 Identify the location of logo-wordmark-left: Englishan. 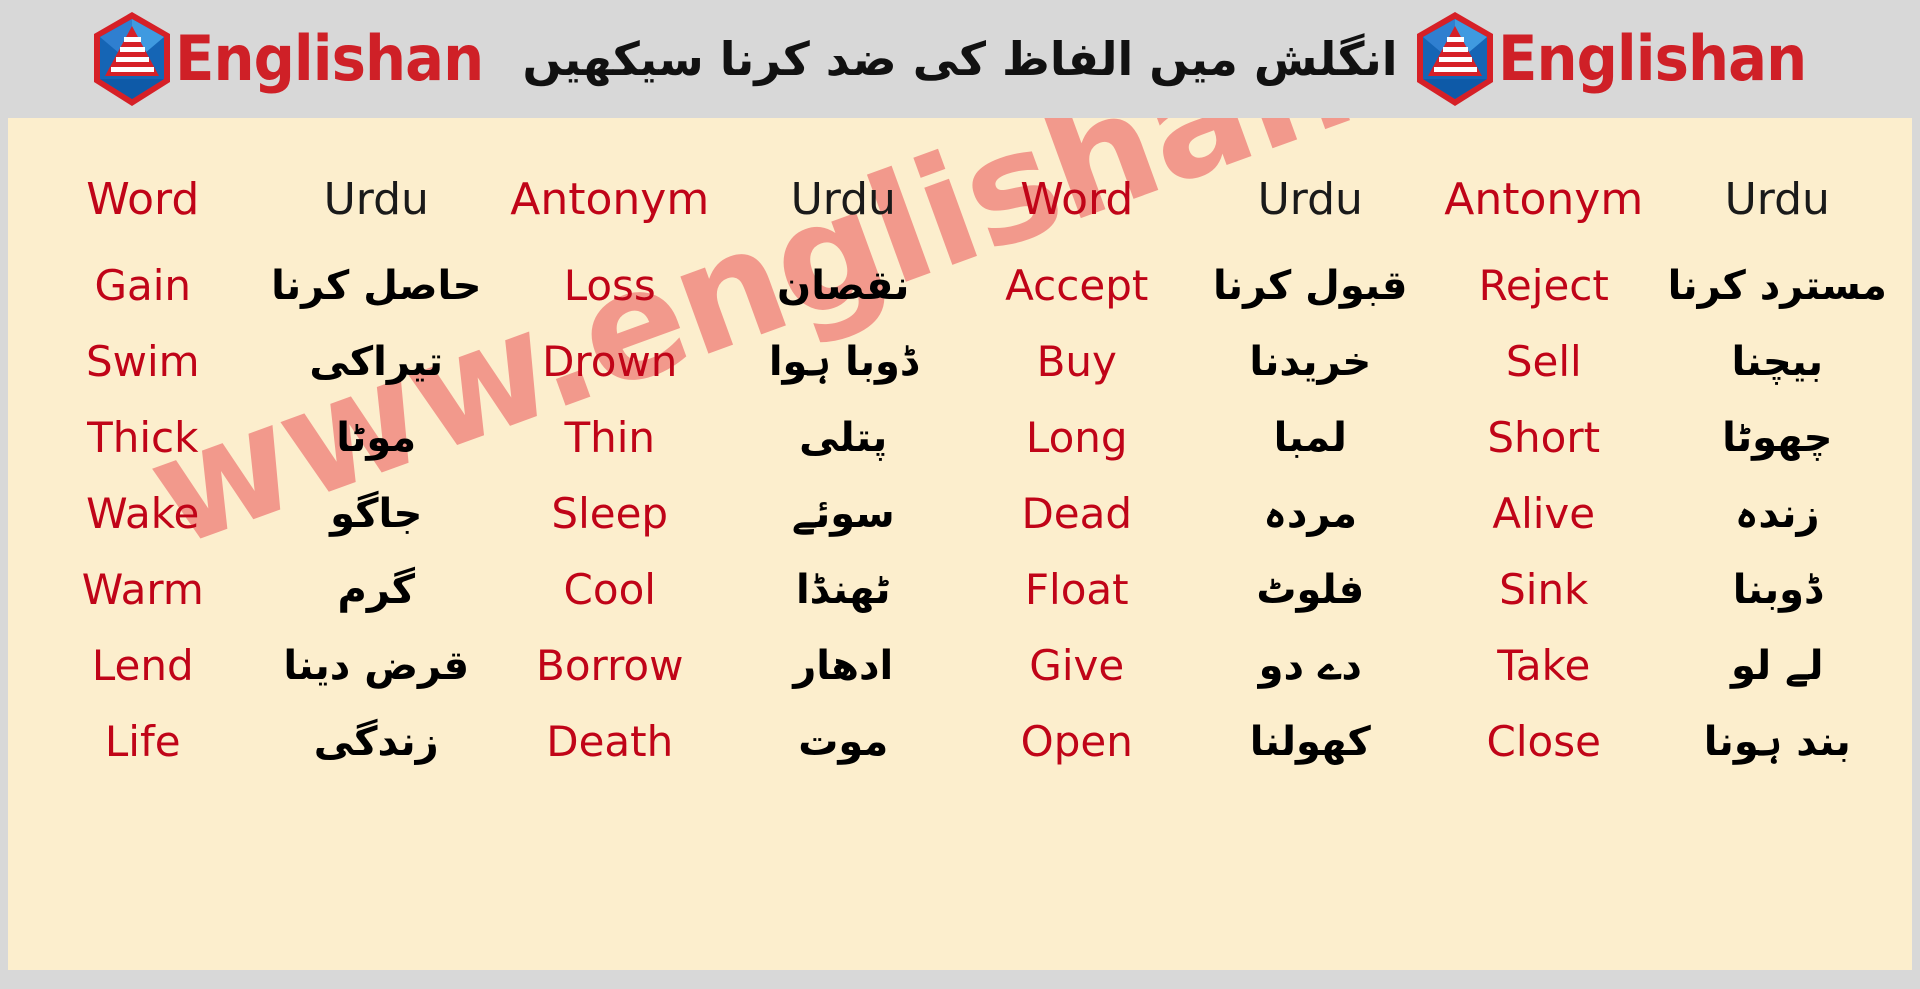
(329, 58).